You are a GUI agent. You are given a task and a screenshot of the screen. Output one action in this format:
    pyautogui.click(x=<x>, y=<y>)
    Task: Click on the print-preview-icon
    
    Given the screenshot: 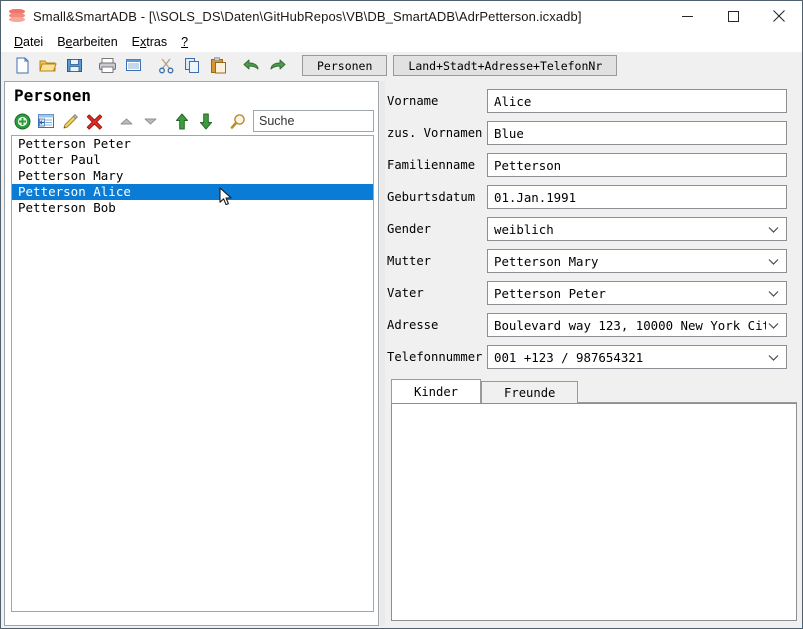 What is the action you would take?
    pyautogui.click(x=133, y=66)
    